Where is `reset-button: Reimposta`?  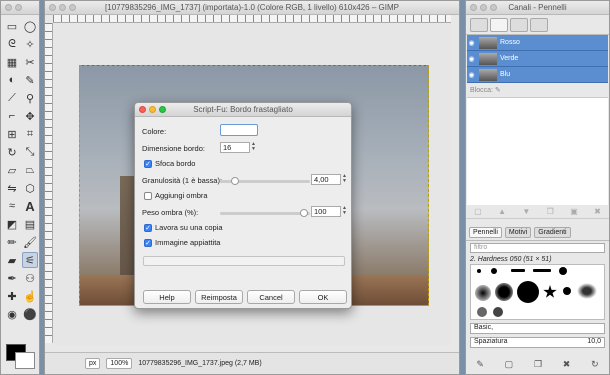 reset-button: Reimposta is located at coordinates (219, 297).